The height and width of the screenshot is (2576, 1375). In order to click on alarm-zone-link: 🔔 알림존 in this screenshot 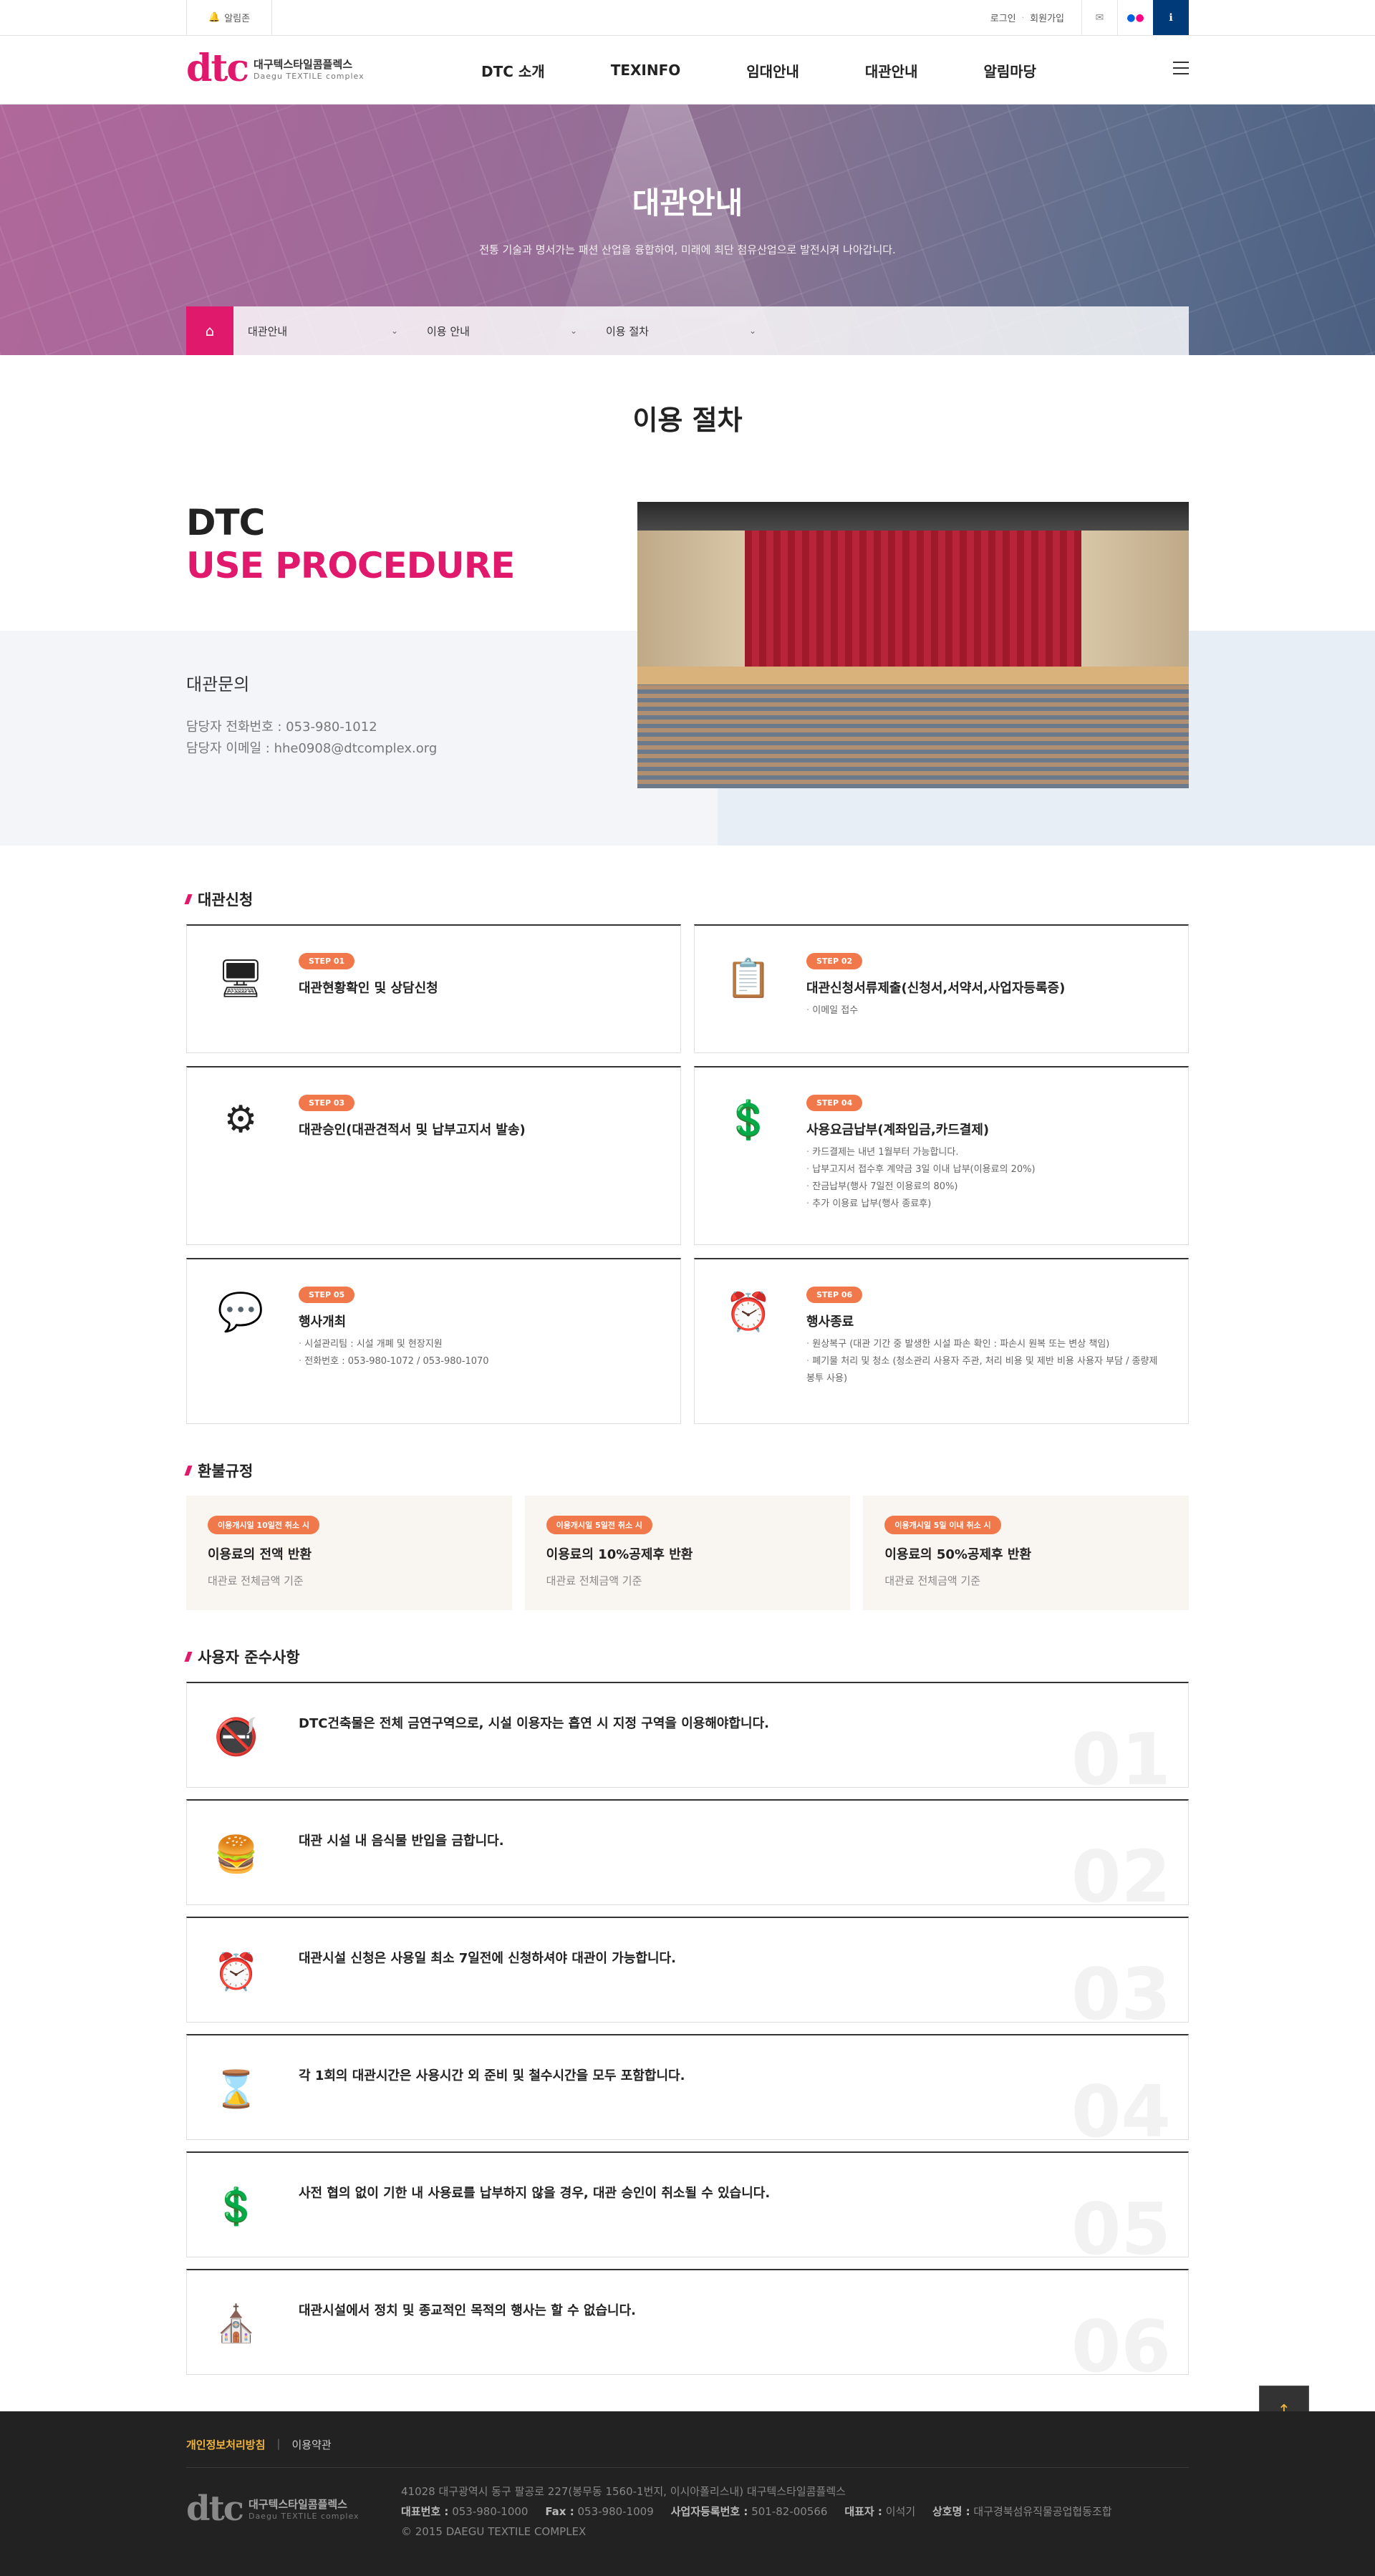, I will do `click(230, 18)`.